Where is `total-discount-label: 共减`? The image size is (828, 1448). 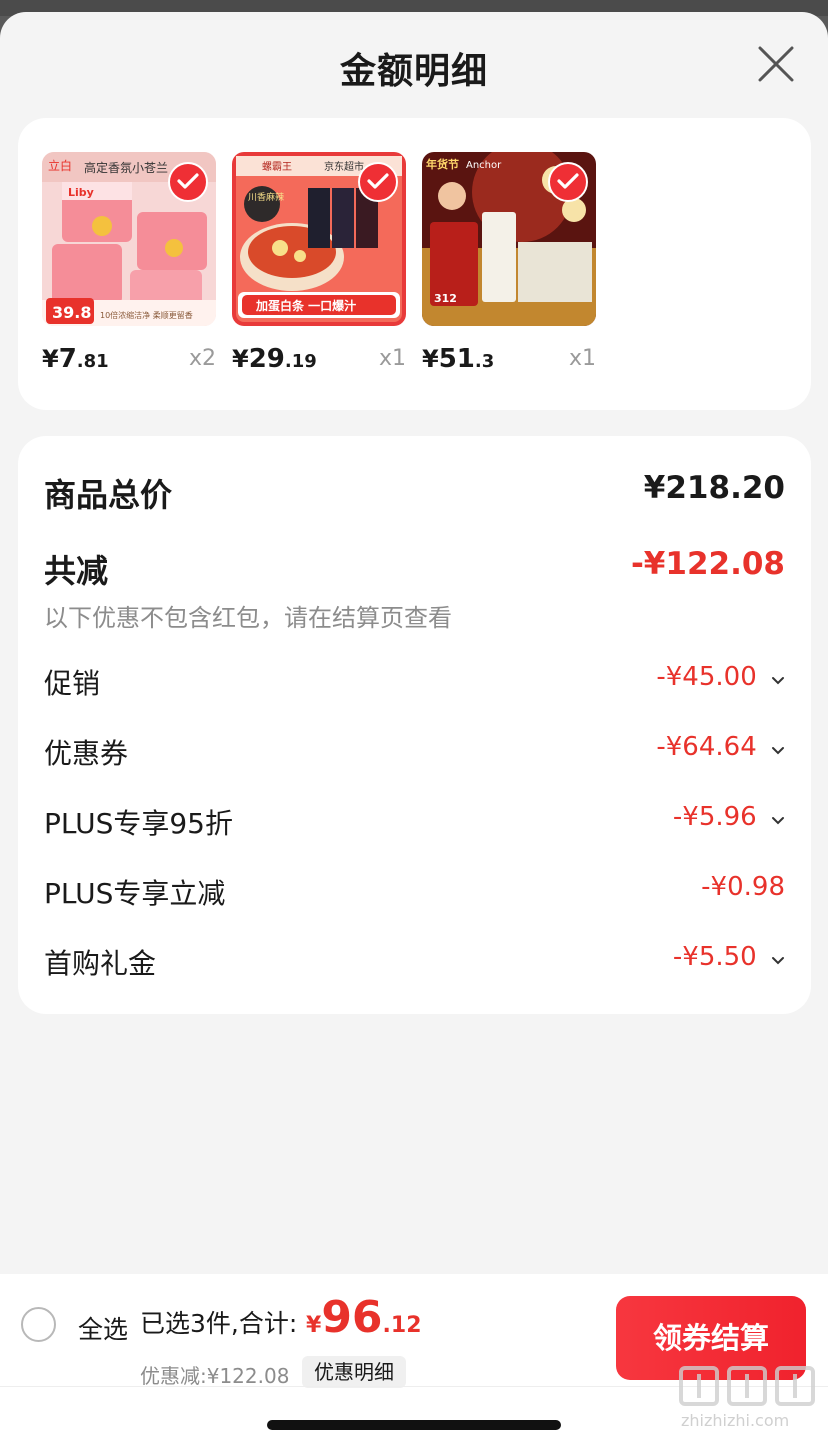 total-discount-label: 共减 is located at coordinates (76, 571).